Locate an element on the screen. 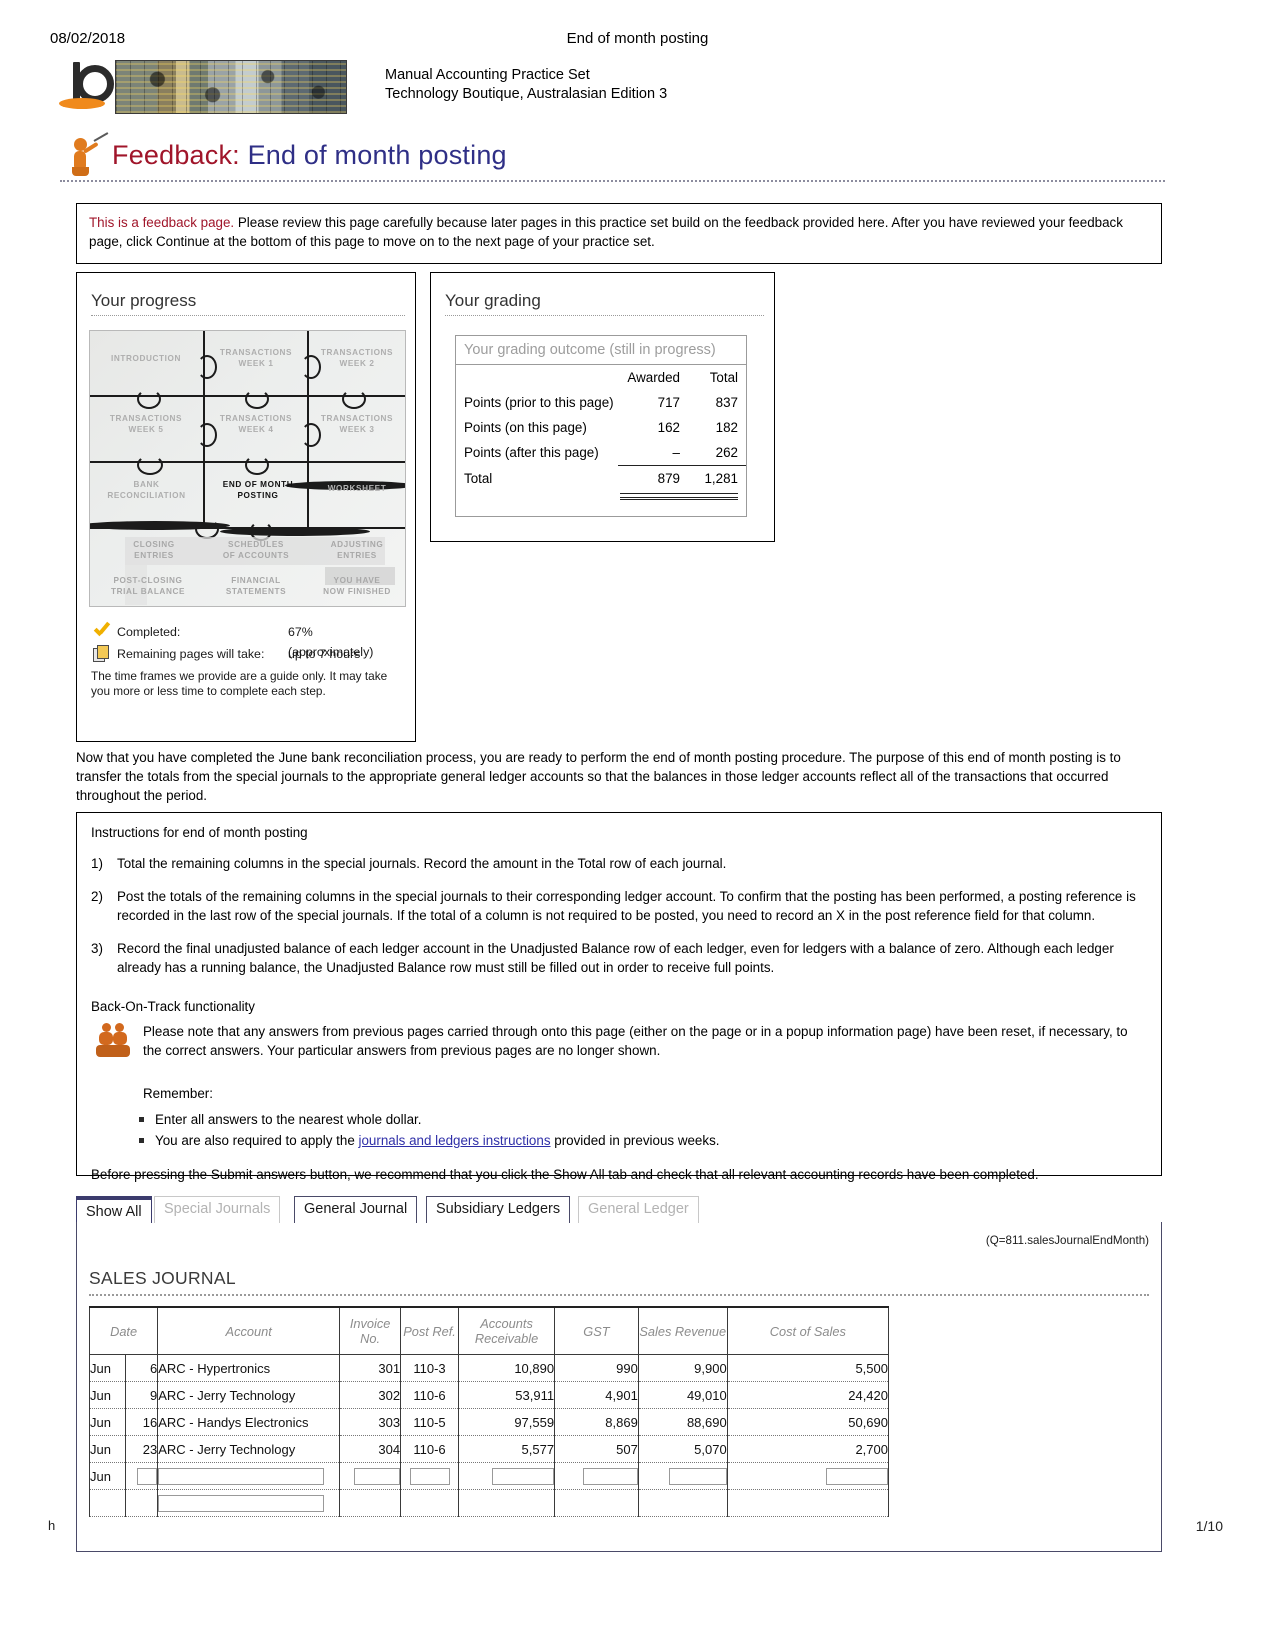  remaining-value: up to 7 hours is located at coordinates (324, 654).